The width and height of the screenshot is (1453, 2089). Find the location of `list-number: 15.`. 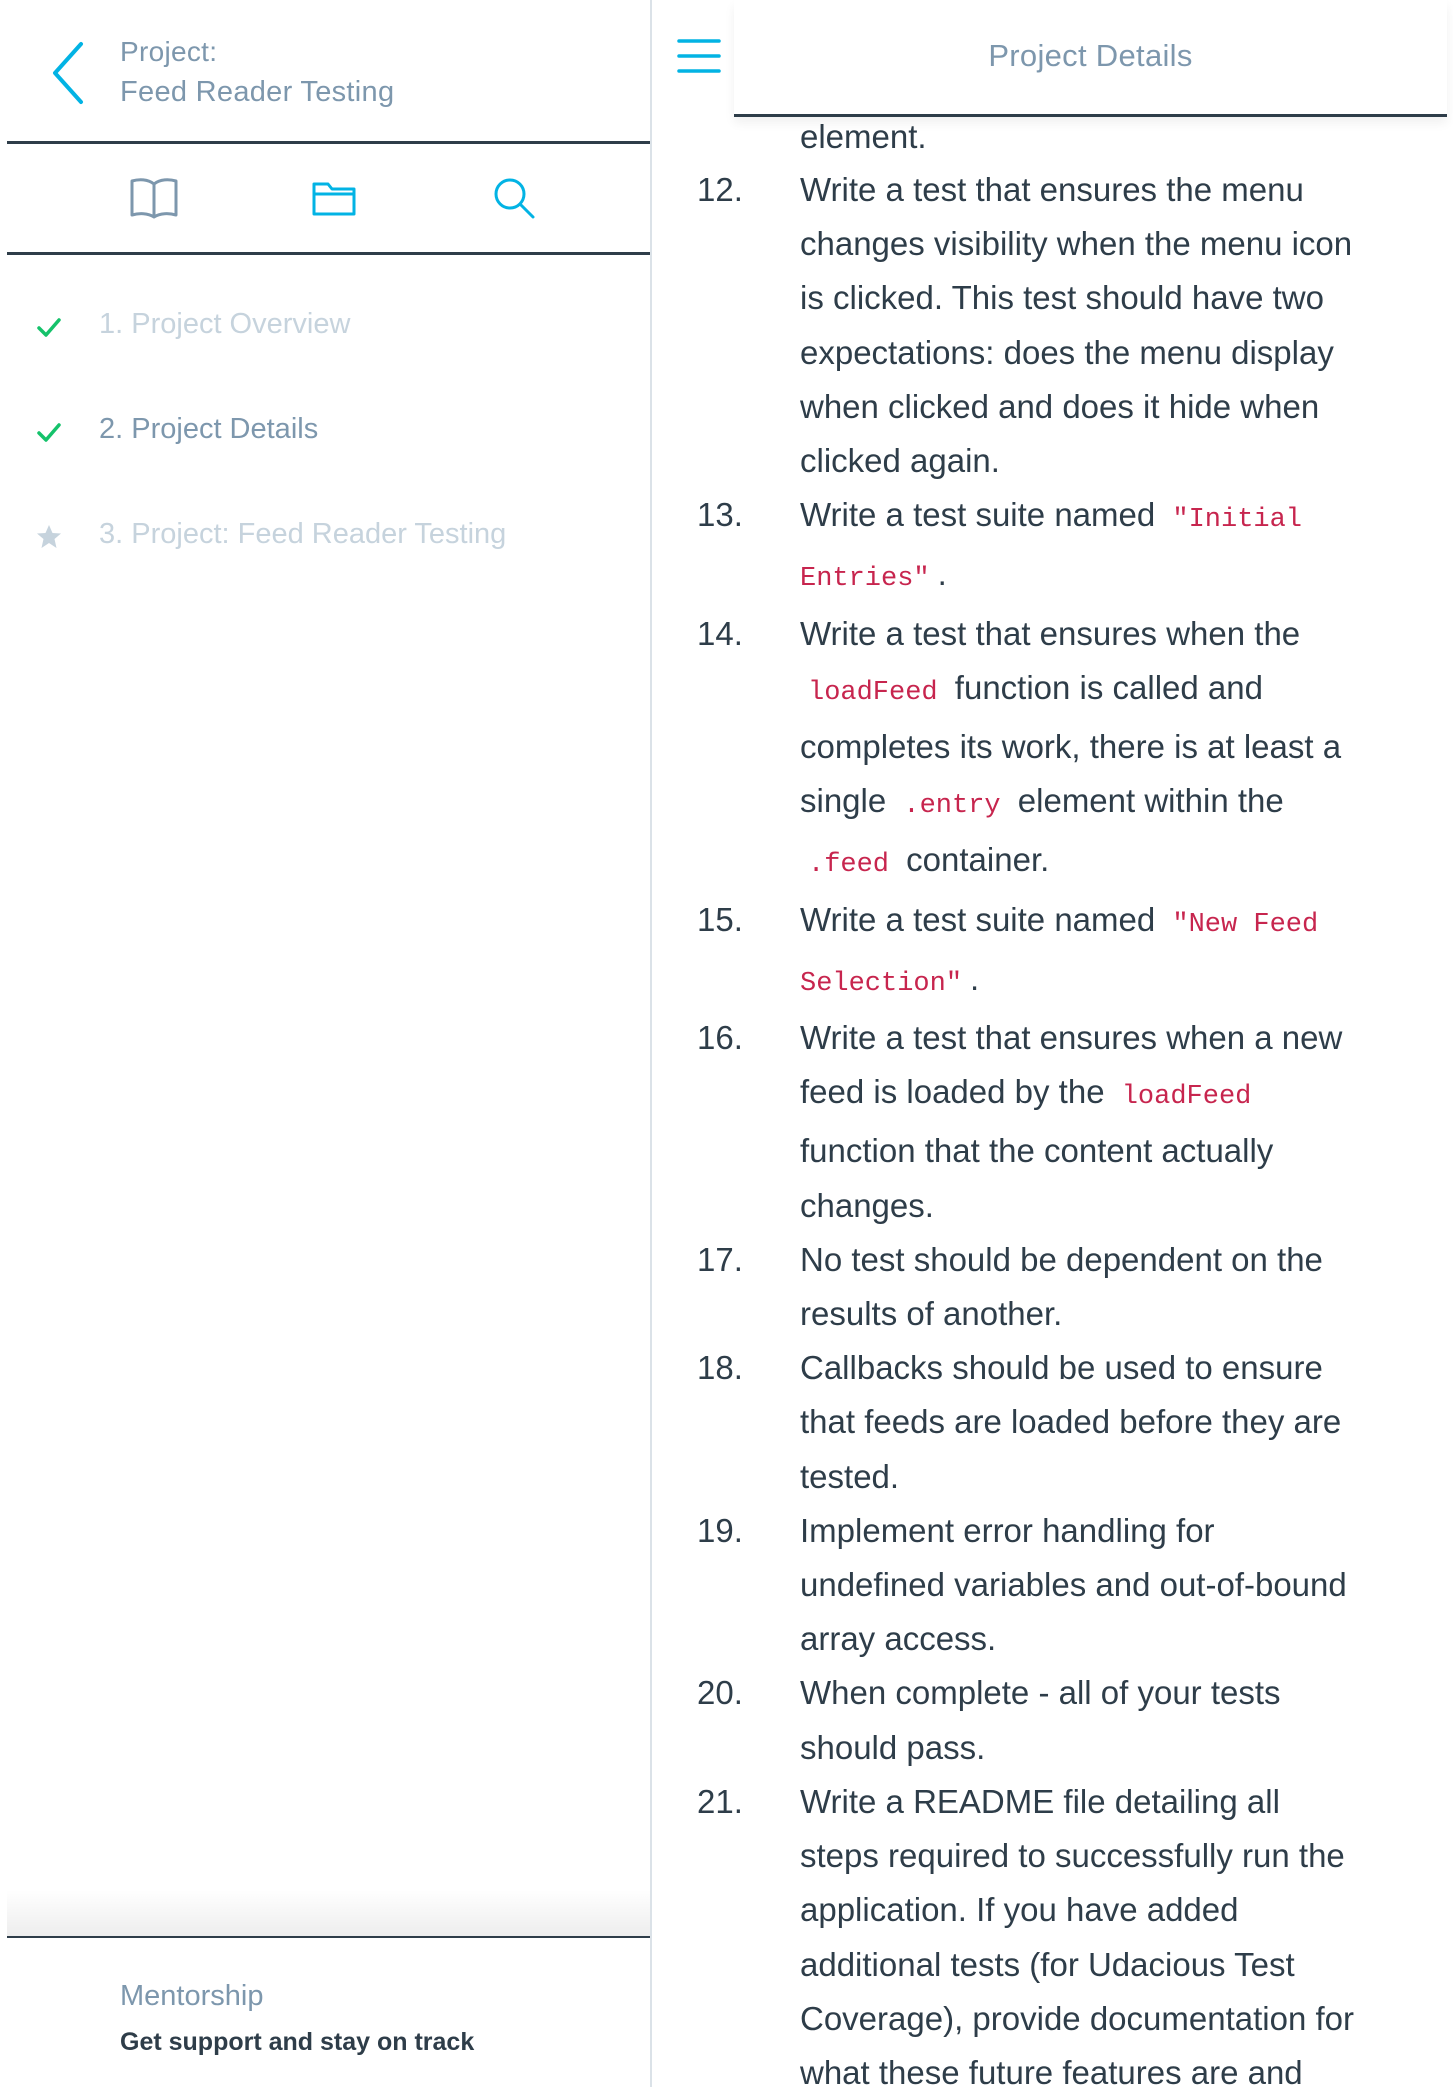

list-number: 15. is located at coordinates (720, 919).